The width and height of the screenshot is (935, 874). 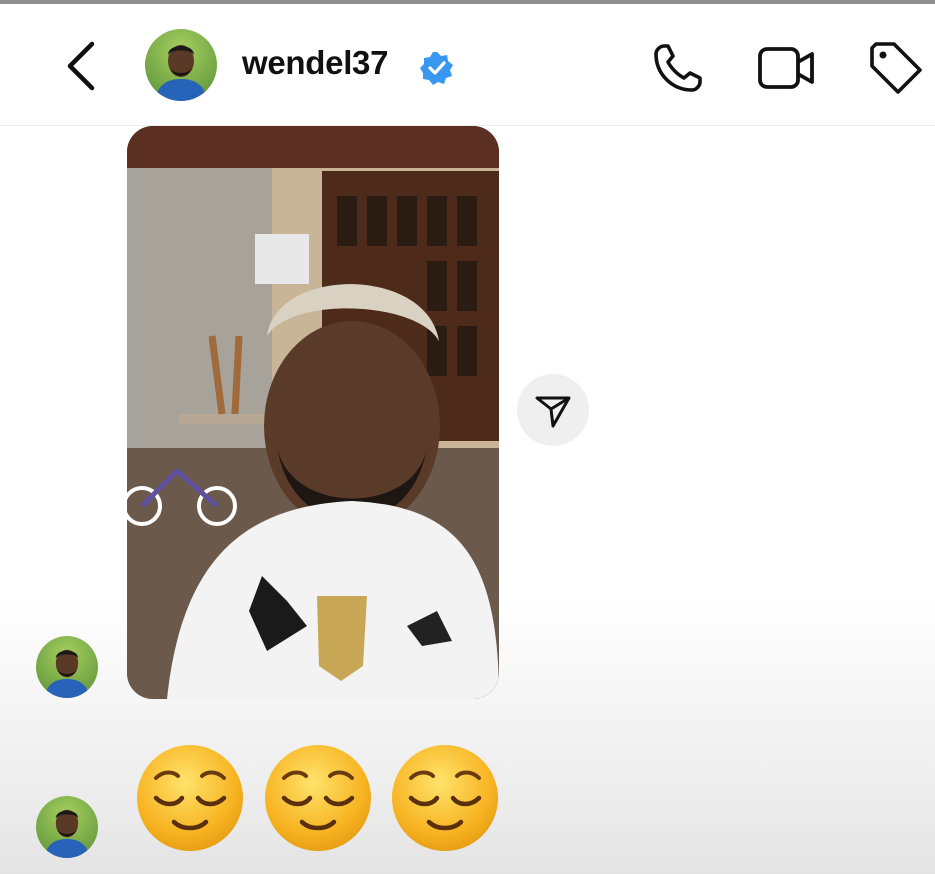 I want to click on back-button, so click(x=82, y=66).